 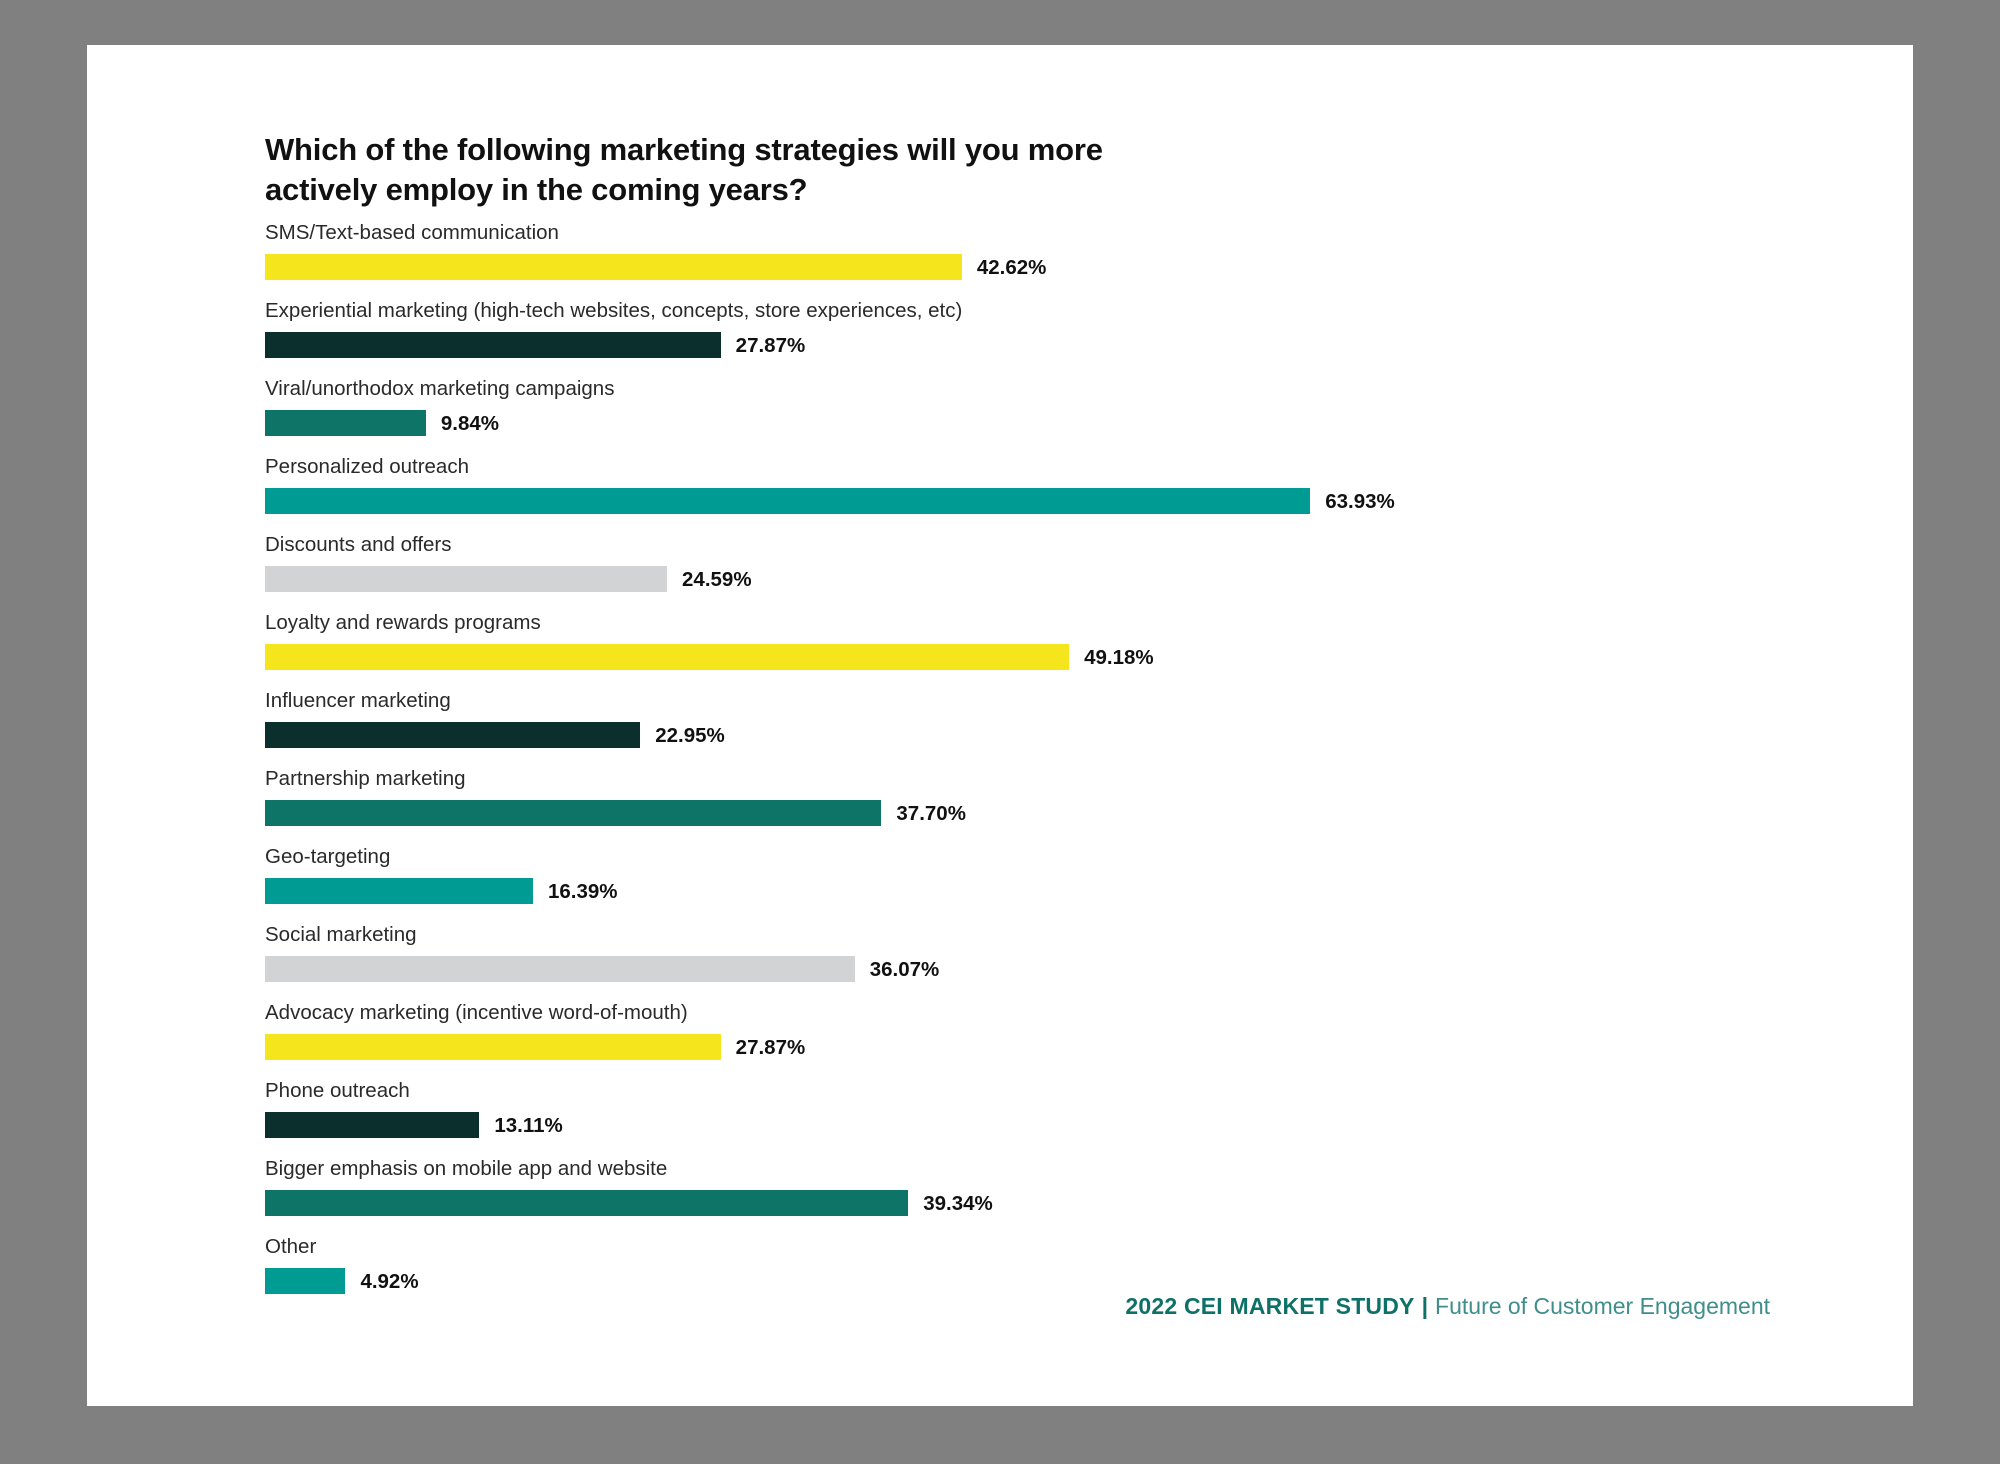 I want to click on bar-category-label: Influencer marketing, so click(x=358, y=700).